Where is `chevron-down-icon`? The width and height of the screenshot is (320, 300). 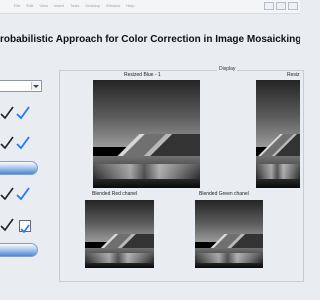
chevron-down-icon is located at coordinates (35, 86).